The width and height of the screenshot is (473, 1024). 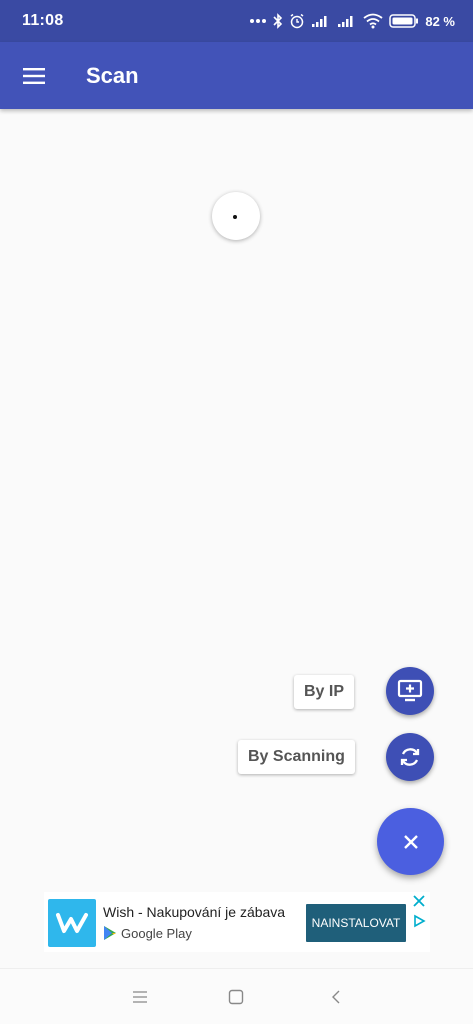 I want to click on hamburger-menu-icon, so click(x=34, y=75).